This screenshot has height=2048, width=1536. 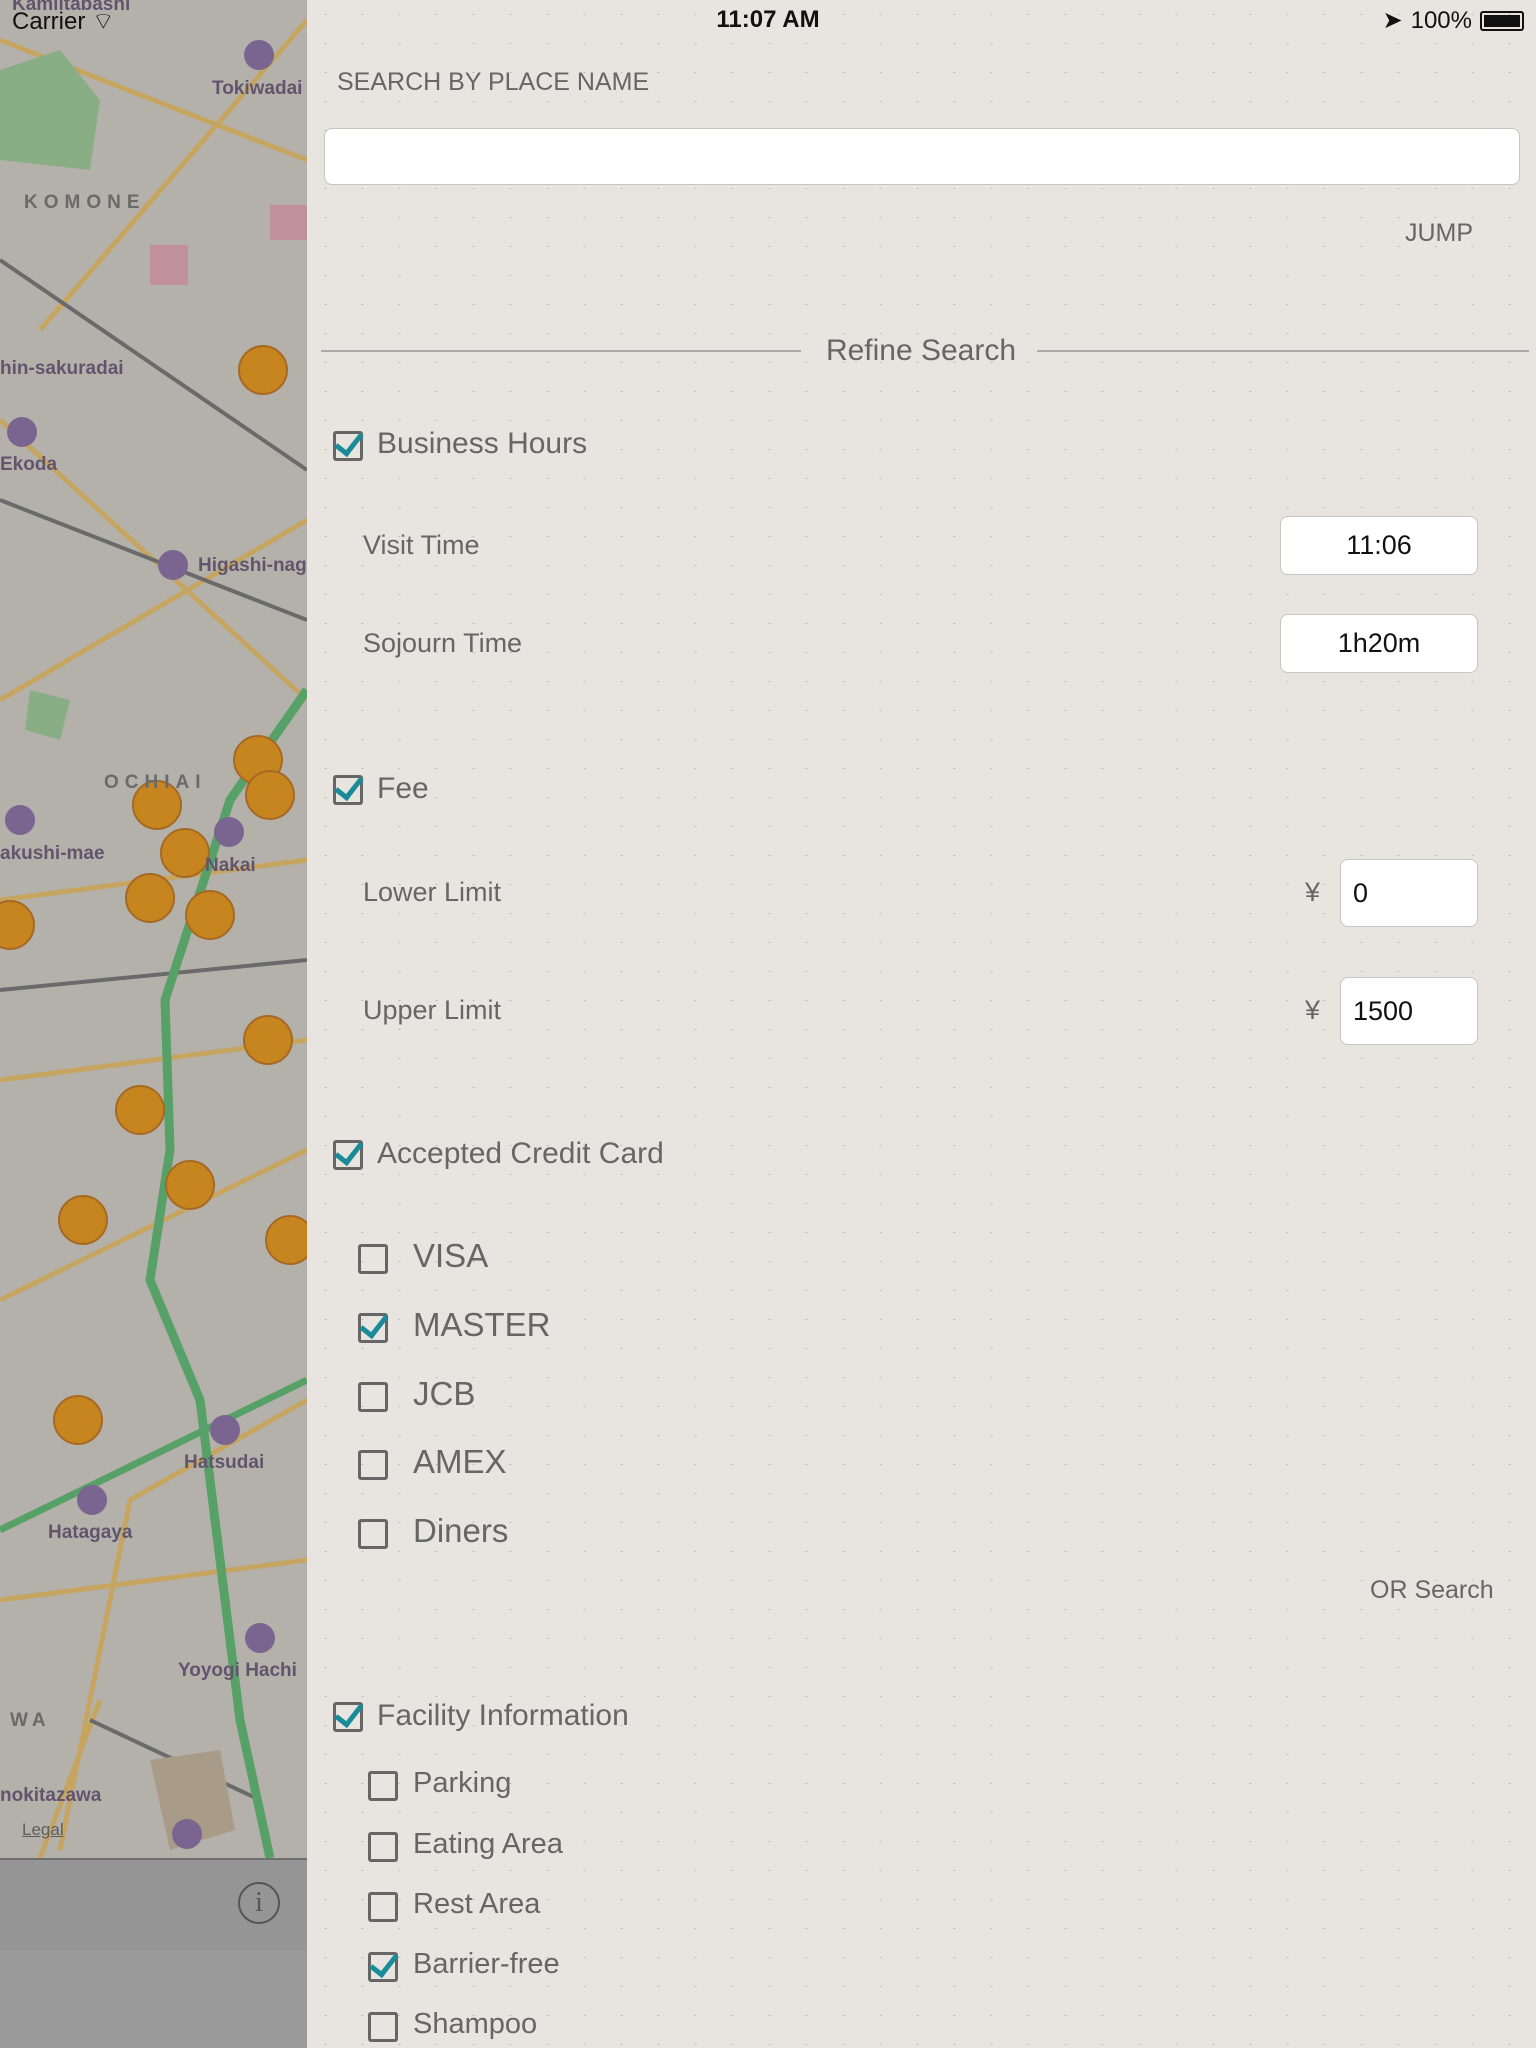 What do you see at coordinates (1379, 643) in the screenshot?
I see `sojourn-time-field: 1h20m` at bounding box center [1379, 643].